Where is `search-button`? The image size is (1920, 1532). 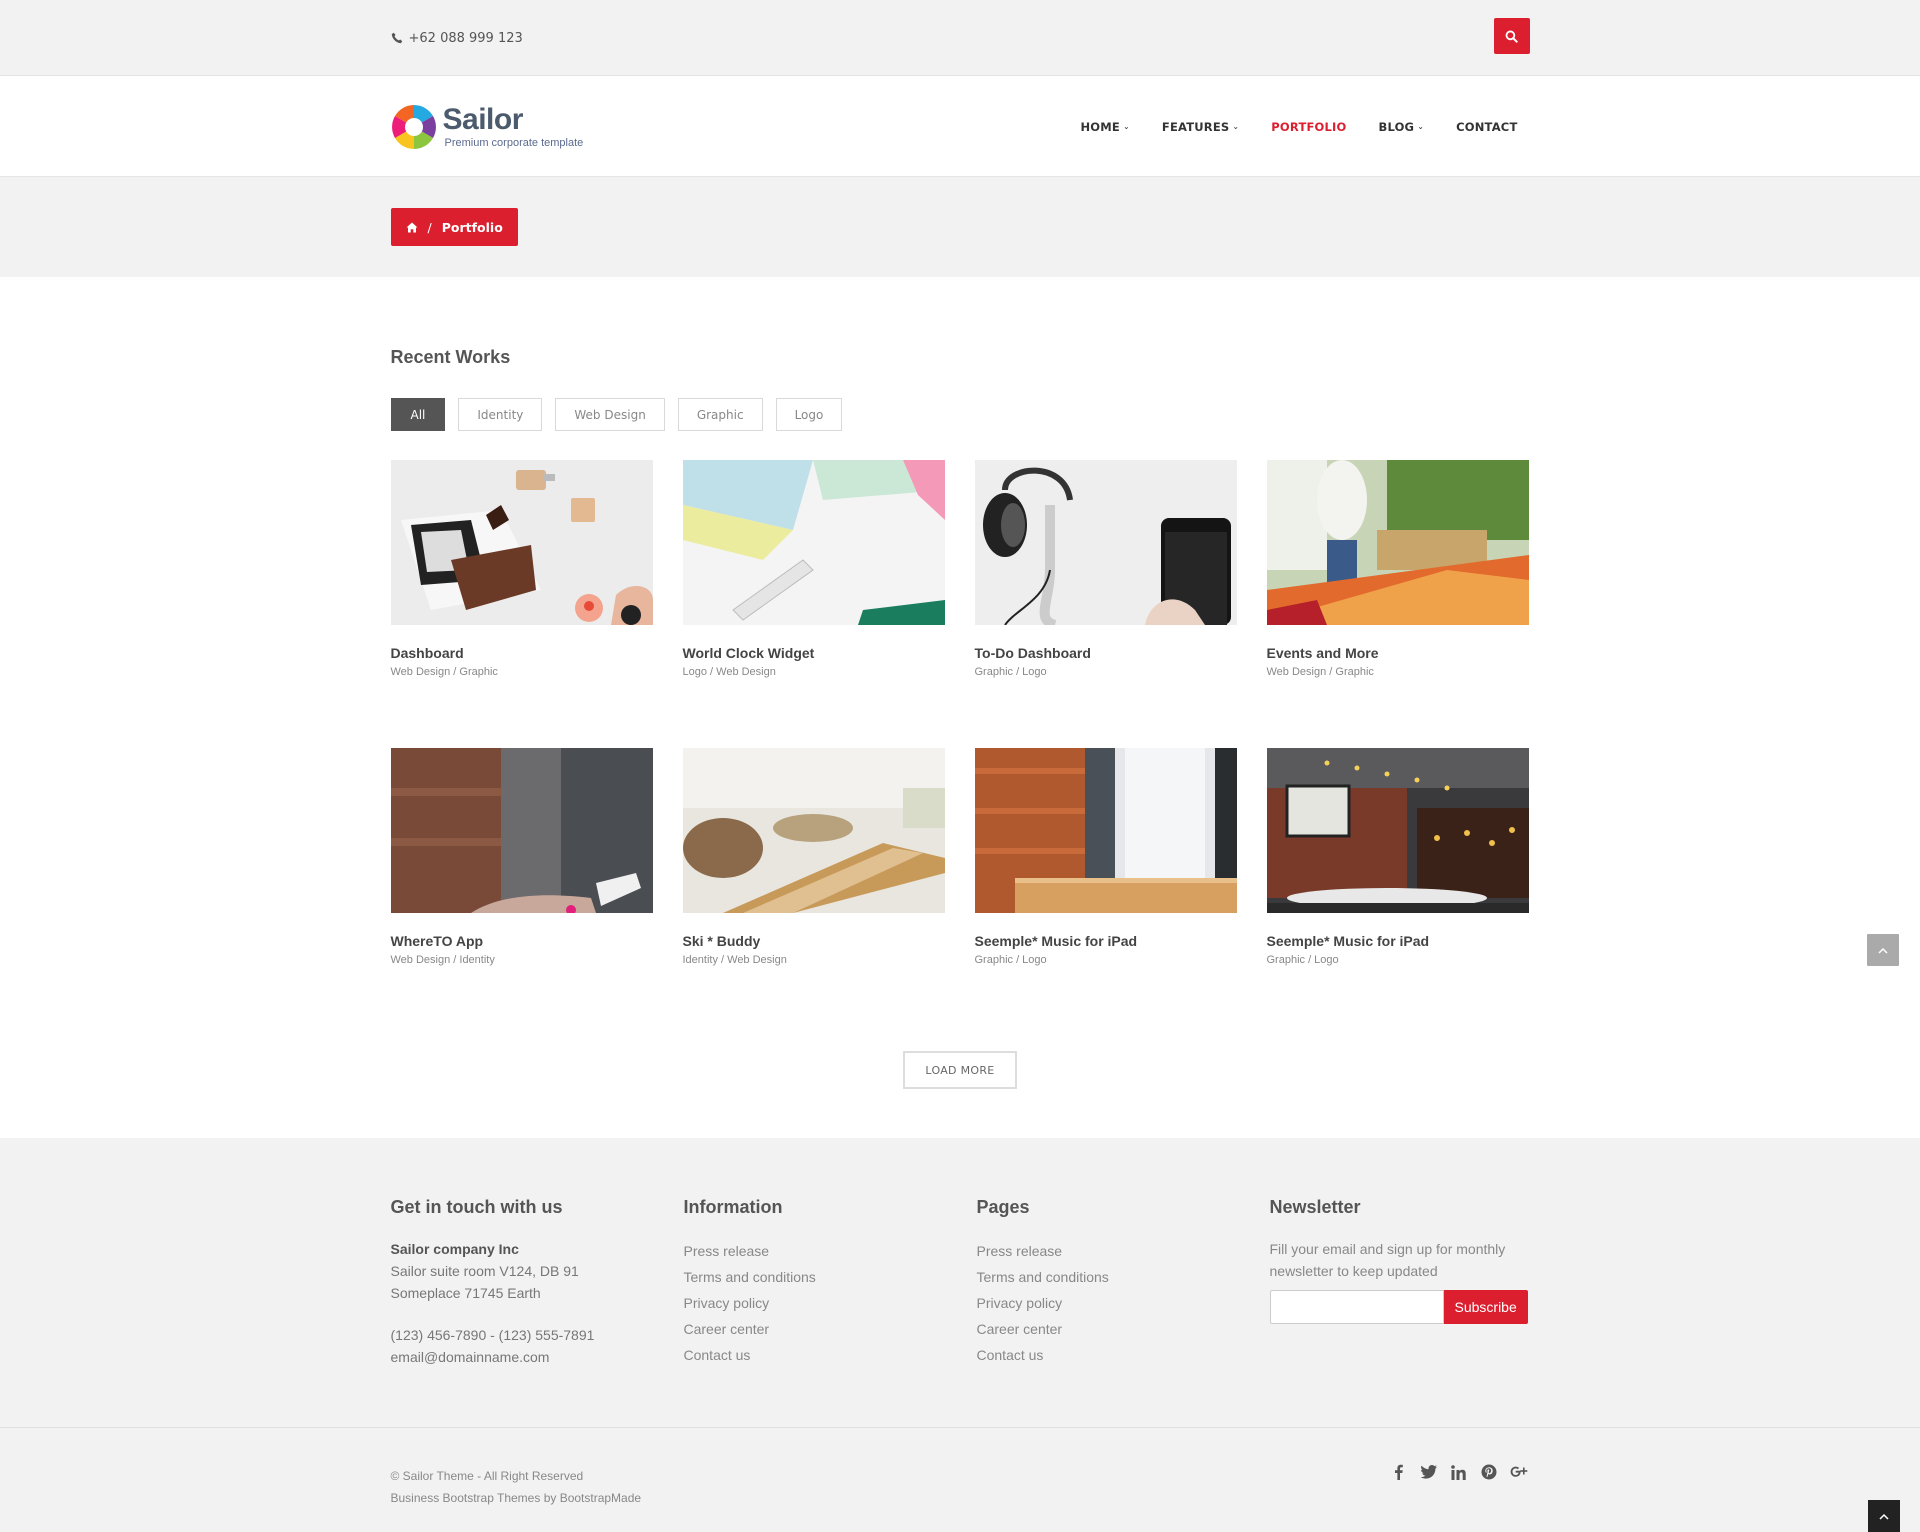 search-button is located at coordinates (1511, 36).